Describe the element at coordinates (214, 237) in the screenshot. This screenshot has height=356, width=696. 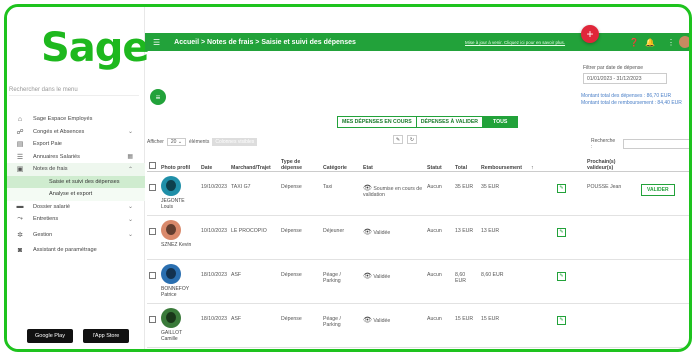
I see `cell-date: 10/10/2023` at that location.